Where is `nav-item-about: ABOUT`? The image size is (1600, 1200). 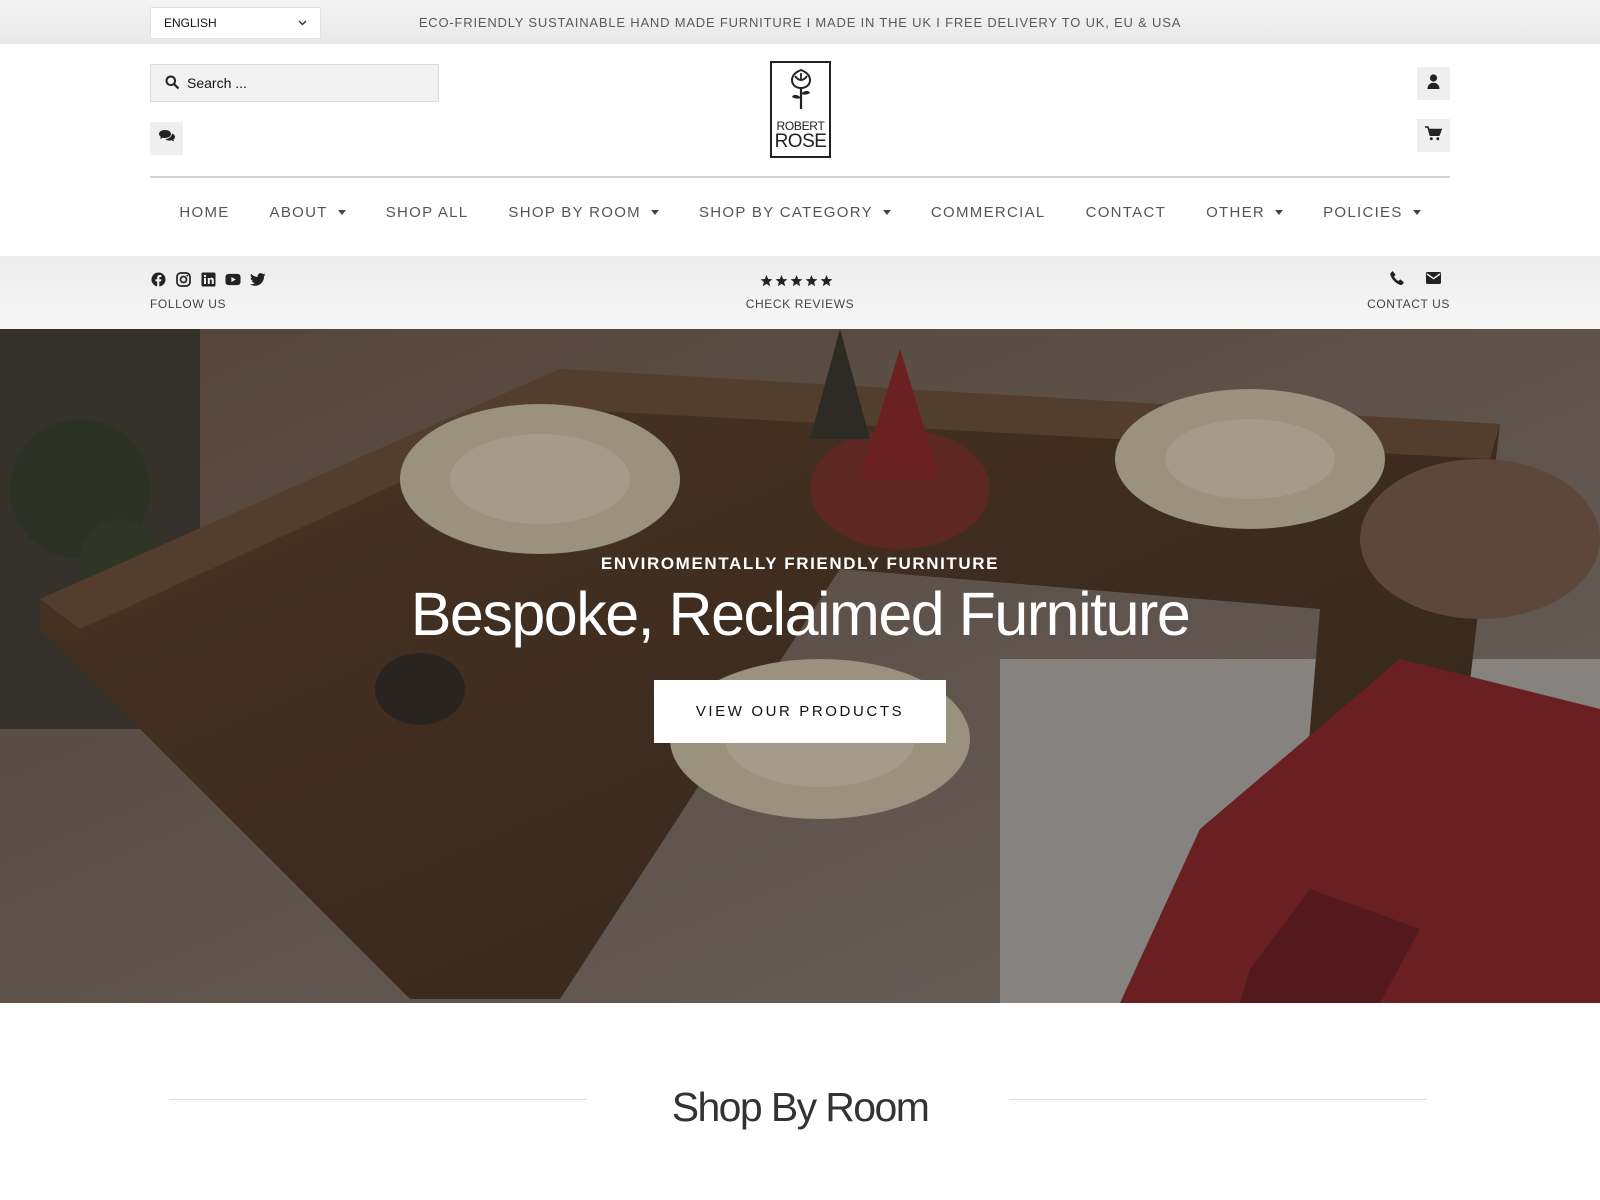
nav-item-about: ABOUT is located at coordinates (308, 212).